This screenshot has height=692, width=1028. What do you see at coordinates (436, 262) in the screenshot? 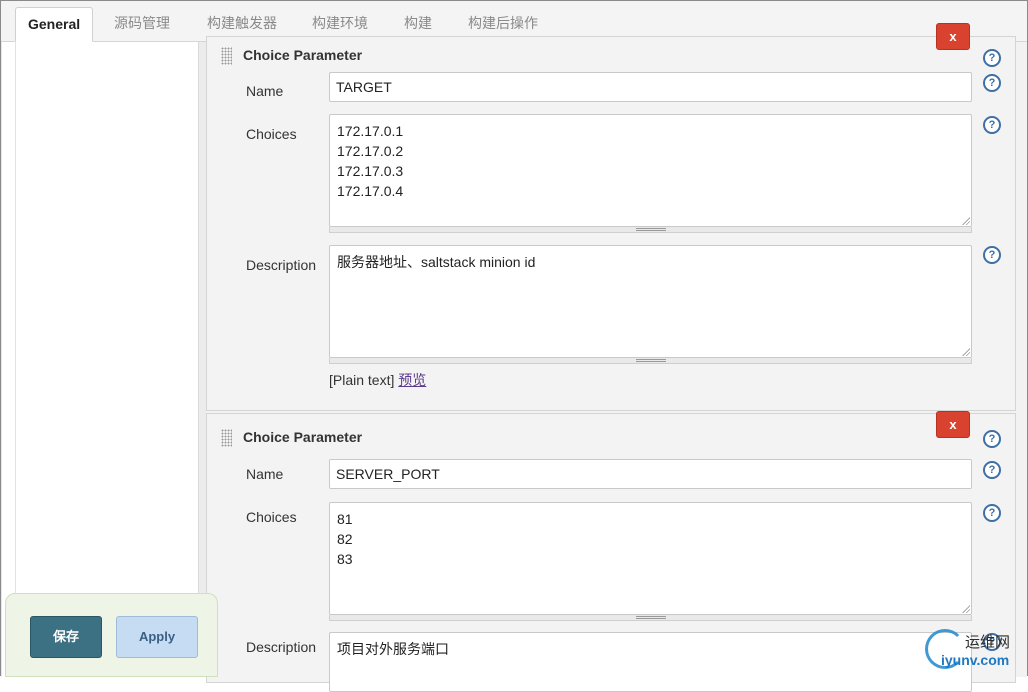
I see `description-text: 服务器地址、saltstack minion id` at bounding box center [436, 262].